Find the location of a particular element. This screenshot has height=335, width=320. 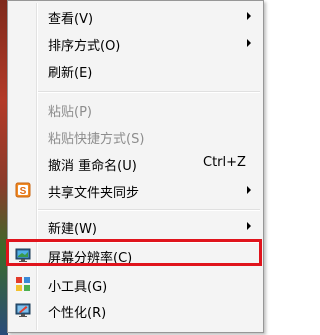

menu-item-label: 个性化(R) is located at coordinates (77, 313).